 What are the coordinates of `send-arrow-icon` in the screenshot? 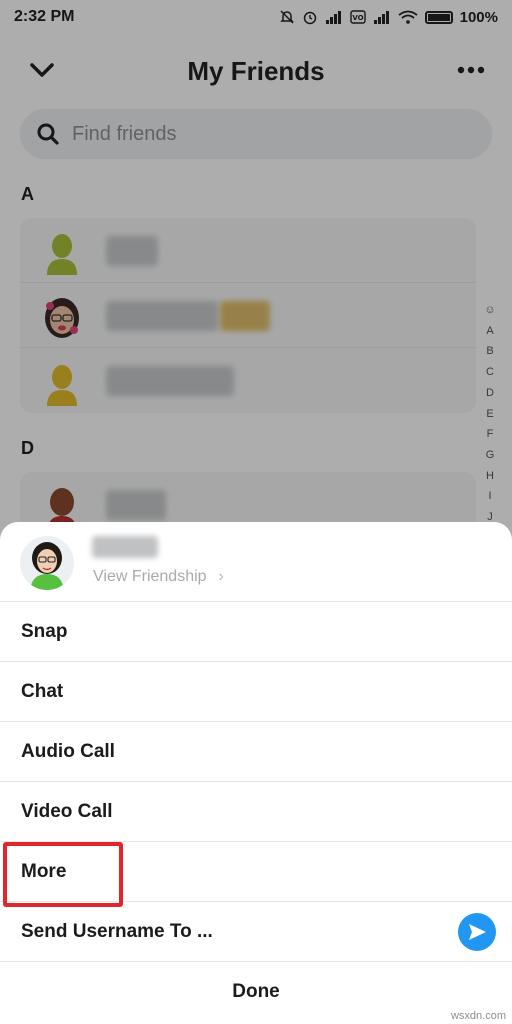 It's located at (477, 932).